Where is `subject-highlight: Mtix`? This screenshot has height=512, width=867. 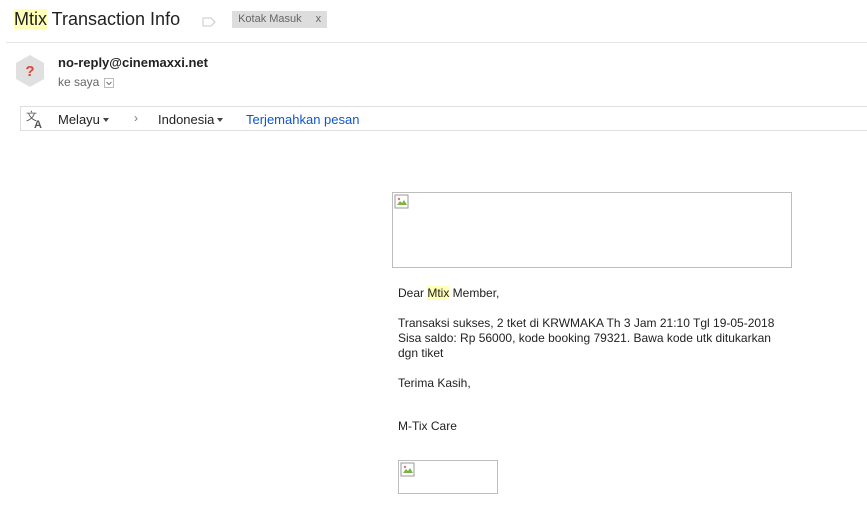 subject-highlight: Mtix is located at coordinates (30, 18).